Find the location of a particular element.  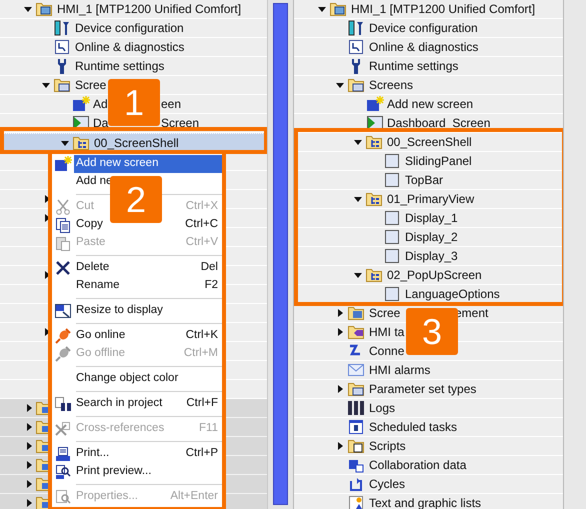

tree-item-label: HMI ta is located at coordinates (386, 332).